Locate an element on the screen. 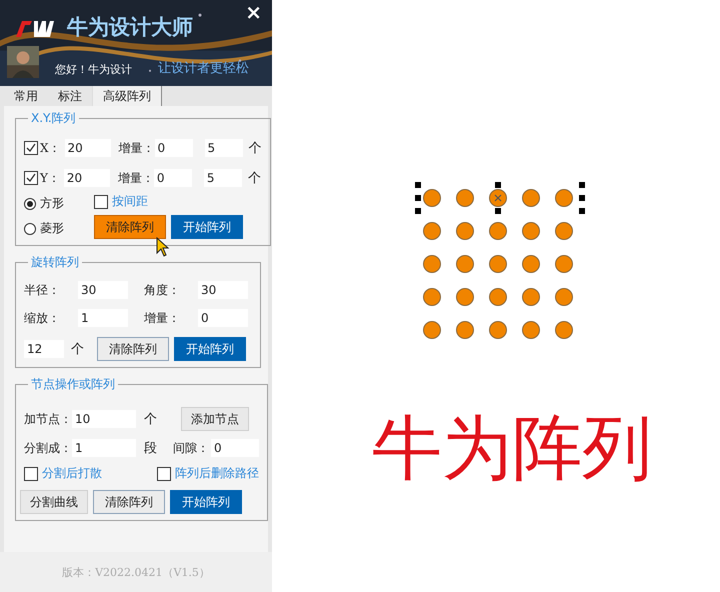  field-label: 加节点： is located at coordinates (48, 419).